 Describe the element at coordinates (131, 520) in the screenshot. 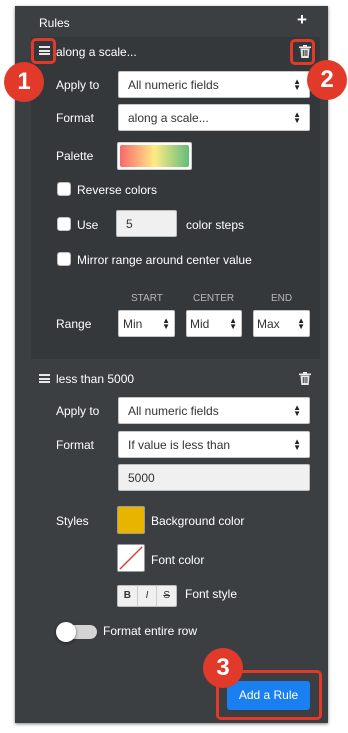

I see `background-color-swatch` at that location.